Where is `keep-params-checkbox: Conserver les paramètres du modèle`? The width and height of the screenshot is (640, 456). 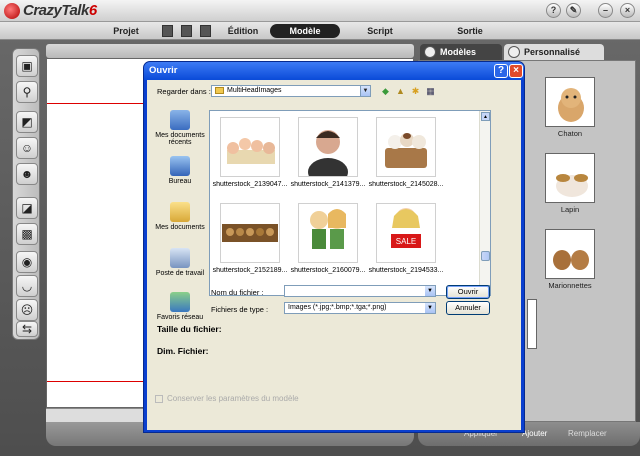 keep-params-checkbox: Conserver les paramètres du modèle is located at coordinates (227, 398).